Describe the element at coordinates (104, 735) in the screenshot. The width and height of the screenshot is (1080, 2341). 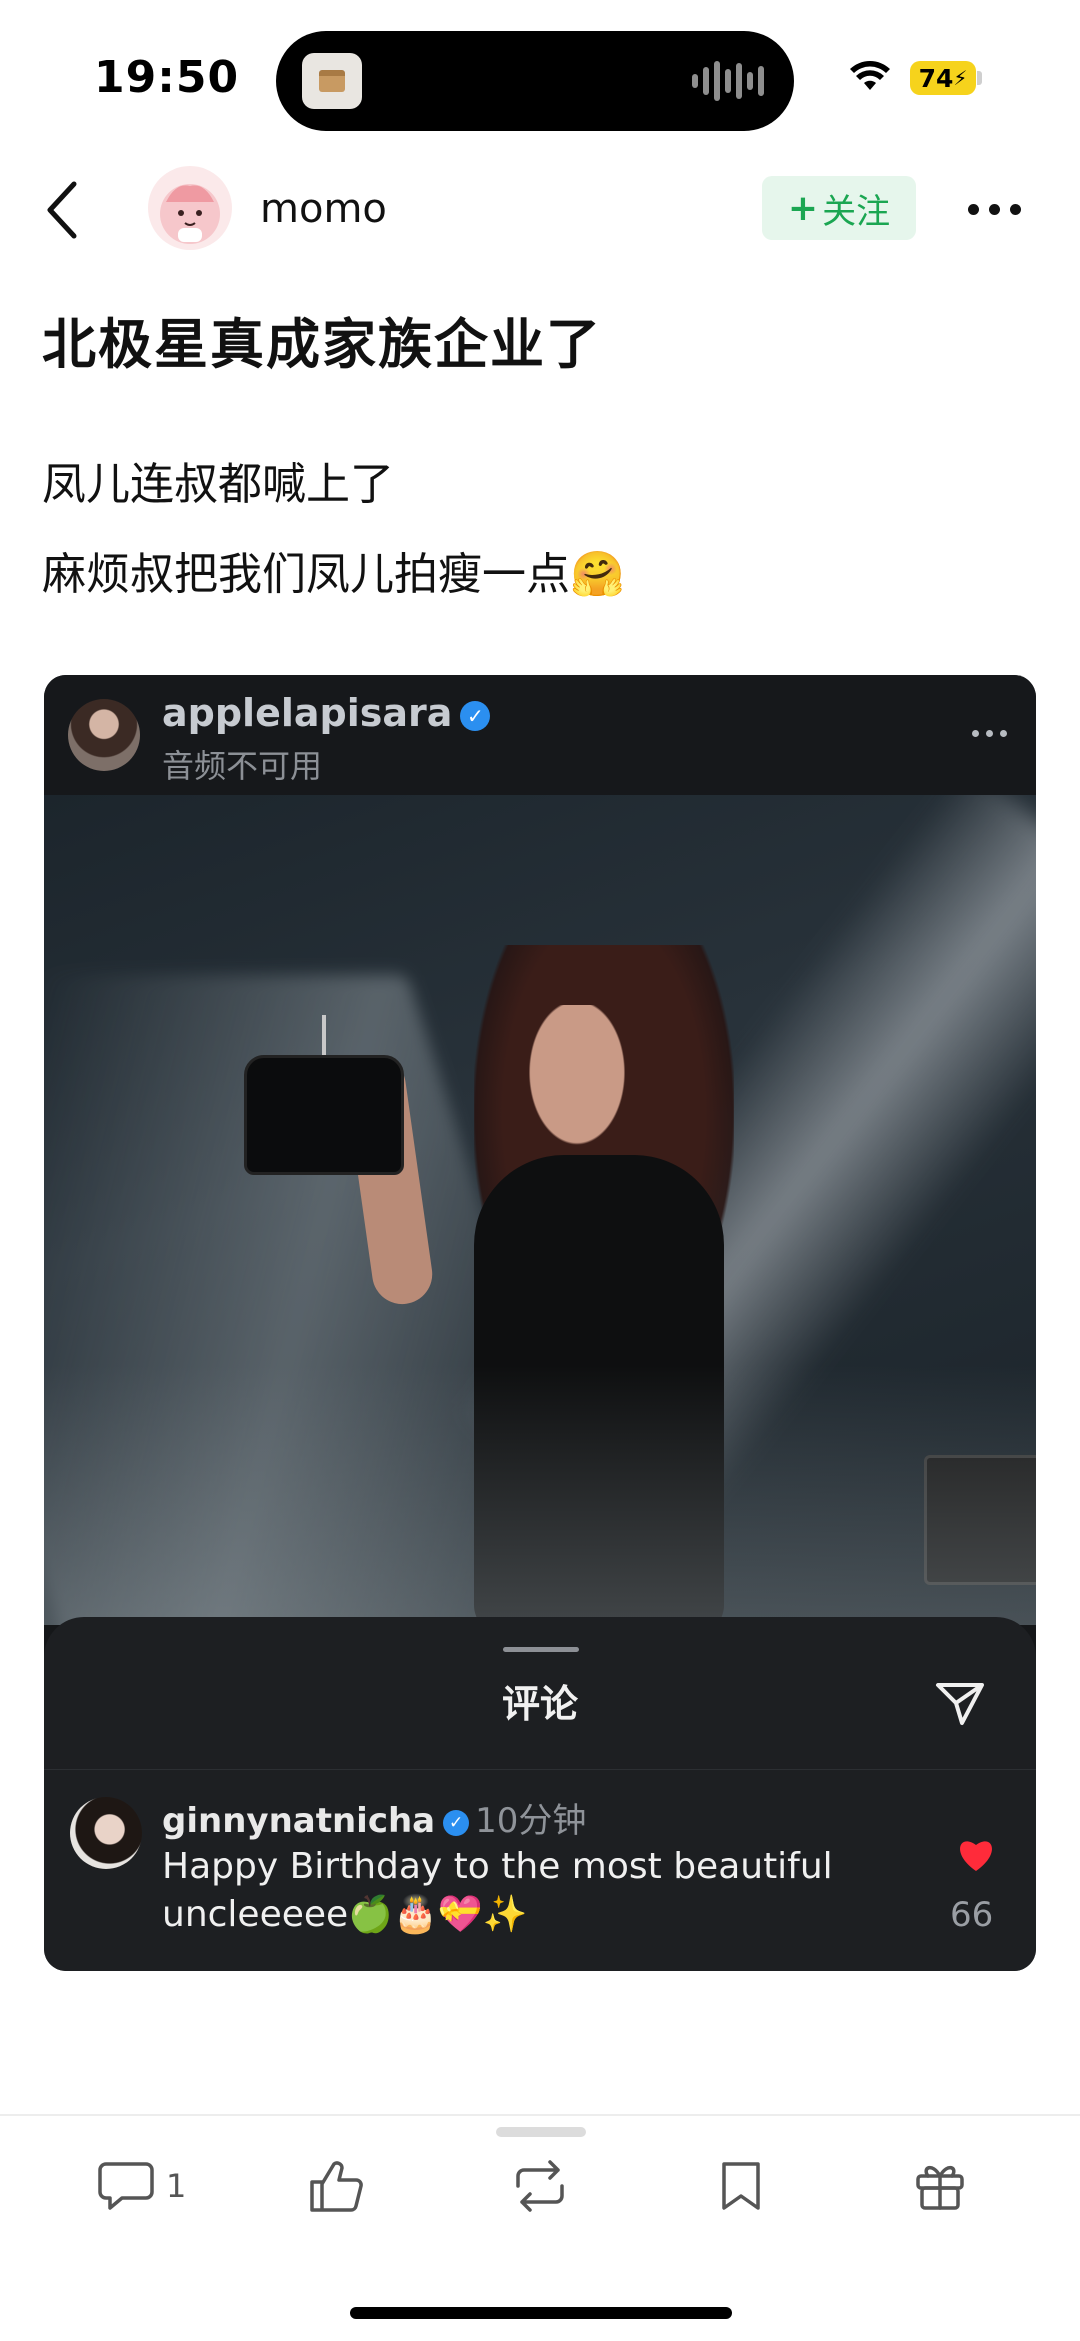
I see `embedded-avatar` at that location.